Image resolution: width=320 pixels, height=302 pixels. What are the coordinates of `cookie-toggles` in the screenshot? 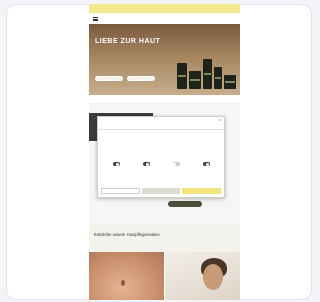 It's located at (161, 161).